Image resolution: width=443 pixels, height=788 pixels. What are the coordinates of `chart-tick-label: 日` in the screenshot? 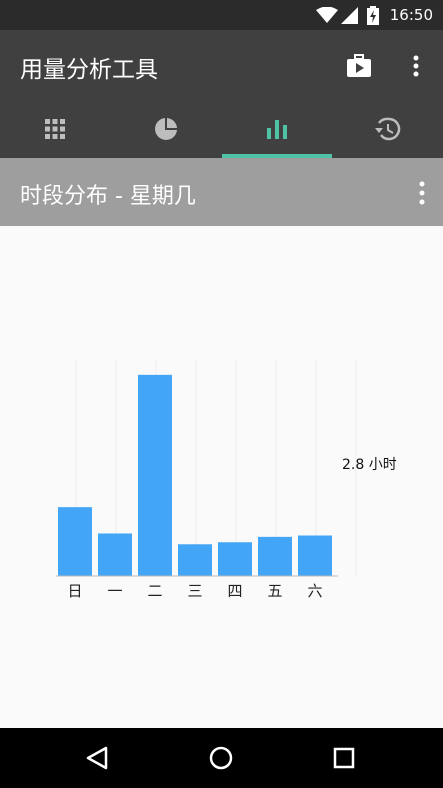 It's located at (74, 591).